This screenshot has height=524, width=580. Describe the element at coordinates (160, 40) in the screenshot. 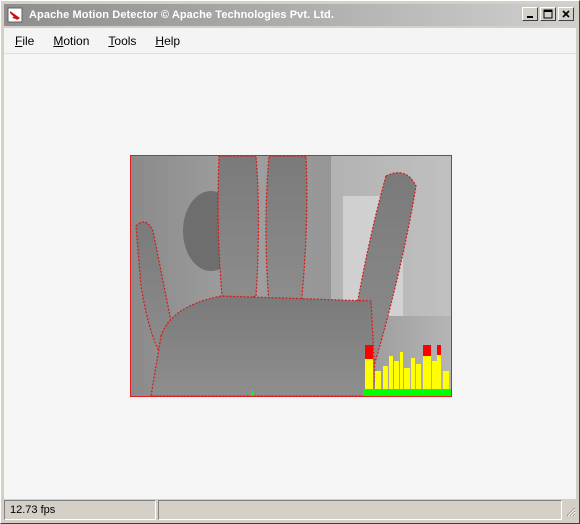

I see `menu-help-accel: H` at that location.